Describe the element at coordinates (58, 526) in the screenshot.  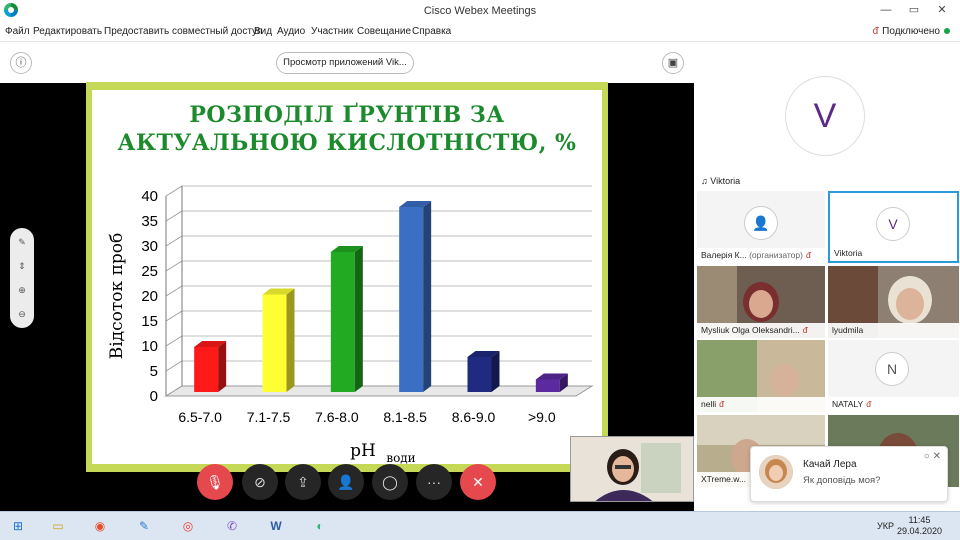
I see `file-explorer-icon: ▭` at that location.